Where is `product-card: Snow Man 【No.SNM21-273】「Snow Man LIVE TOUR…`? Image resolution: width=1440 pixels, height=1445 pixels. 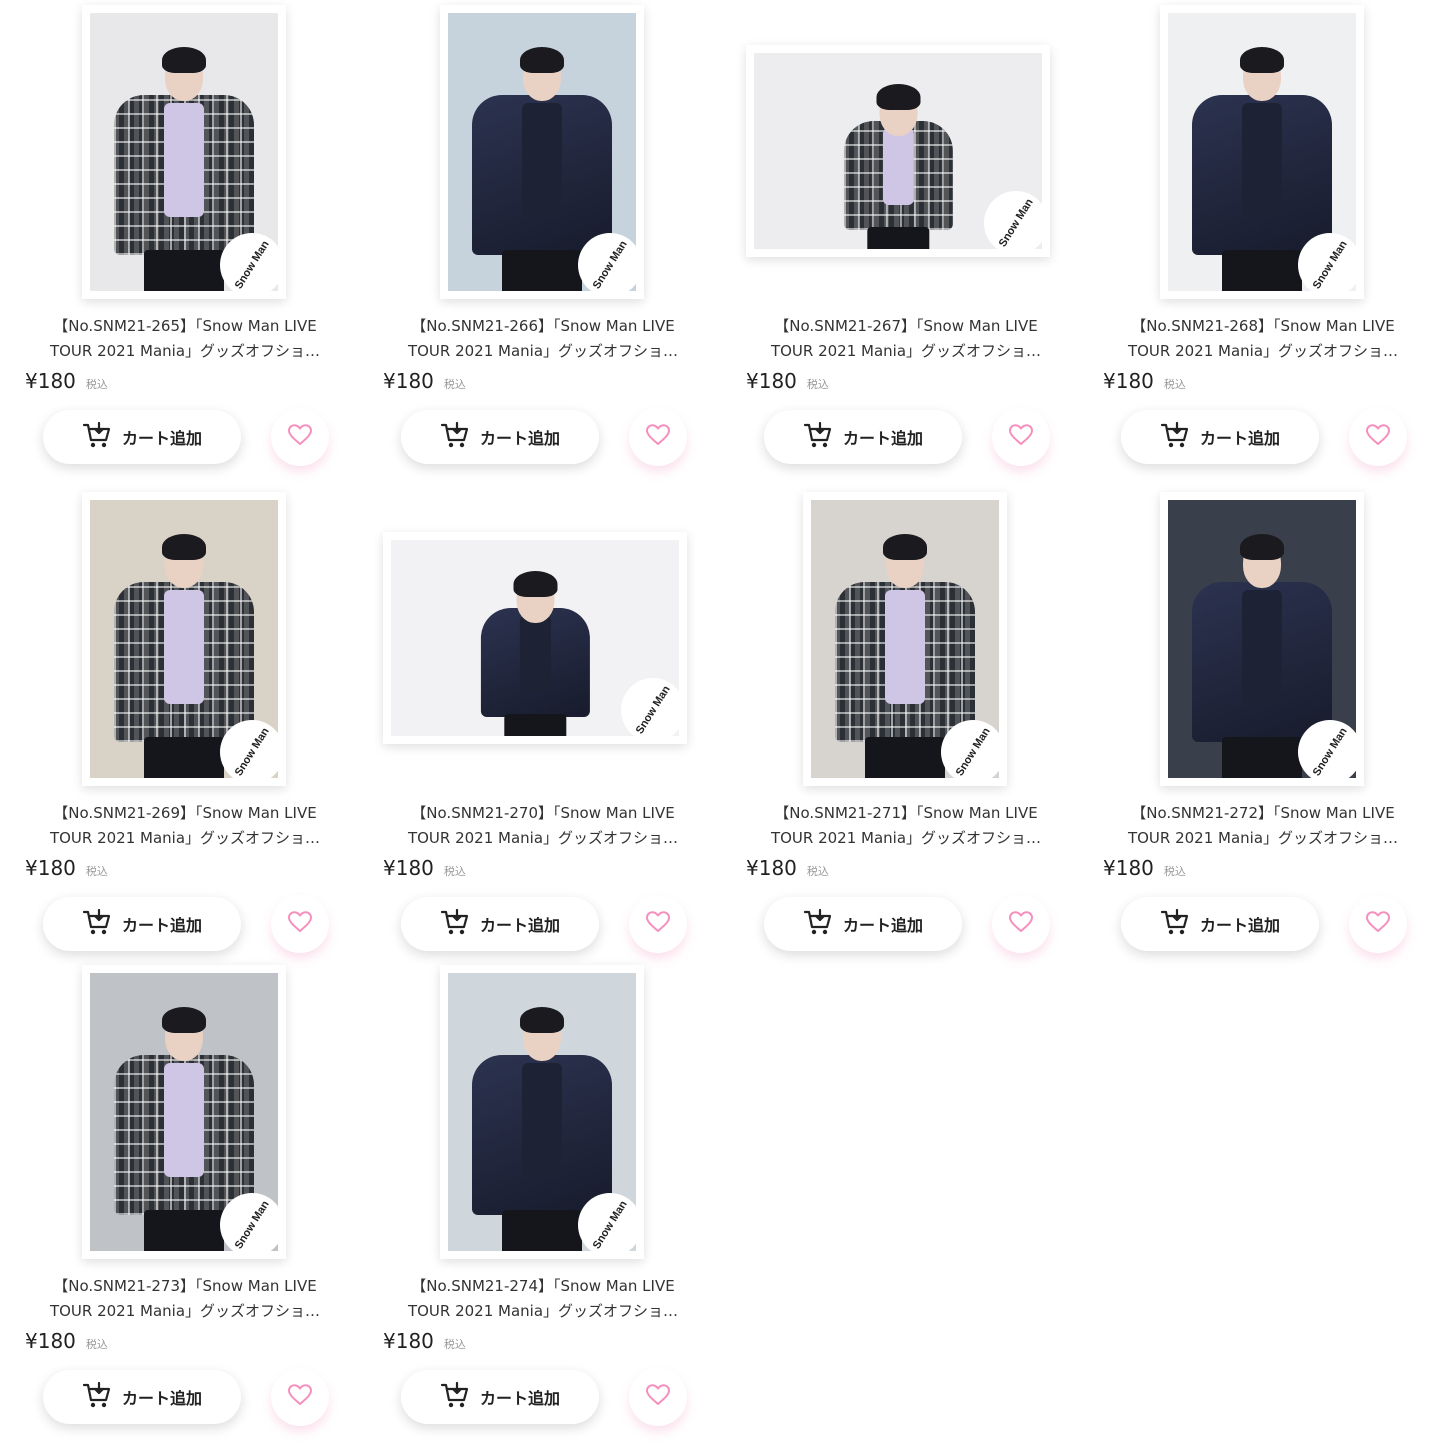
product-card: Snow Man 【No.SNM21-273】「Snow Man LIVE TOUR… is located at coordinates (195, 1205).